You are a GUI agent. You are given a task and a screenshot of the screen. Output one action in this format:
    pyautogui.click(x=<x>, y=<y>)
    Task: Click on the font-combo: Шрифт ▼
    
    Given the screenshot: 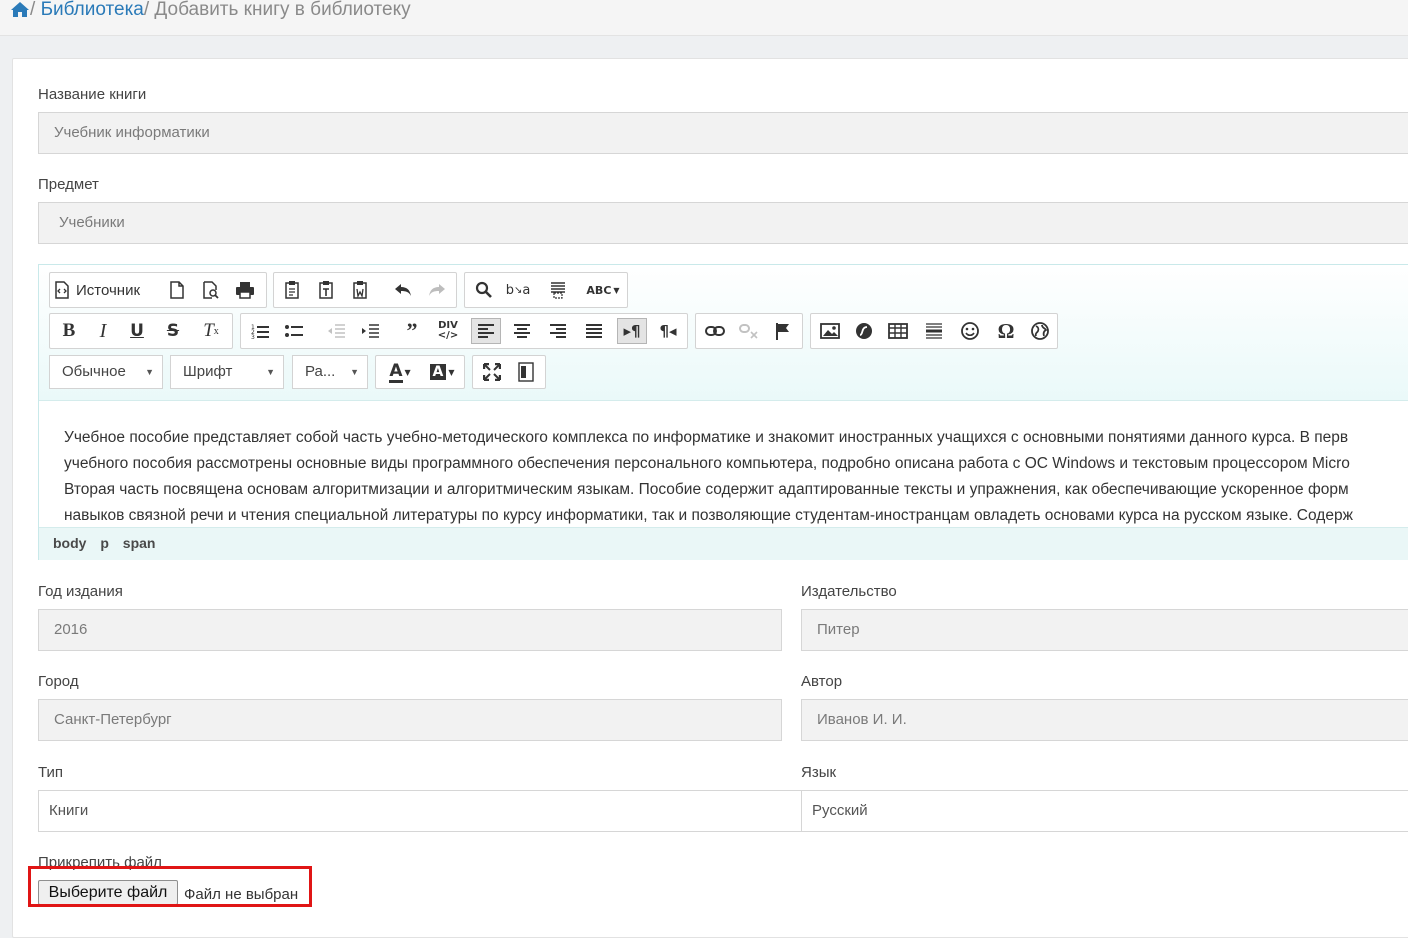 What is the action you would take?
    pyautogui.click(x=227, y=372)
    